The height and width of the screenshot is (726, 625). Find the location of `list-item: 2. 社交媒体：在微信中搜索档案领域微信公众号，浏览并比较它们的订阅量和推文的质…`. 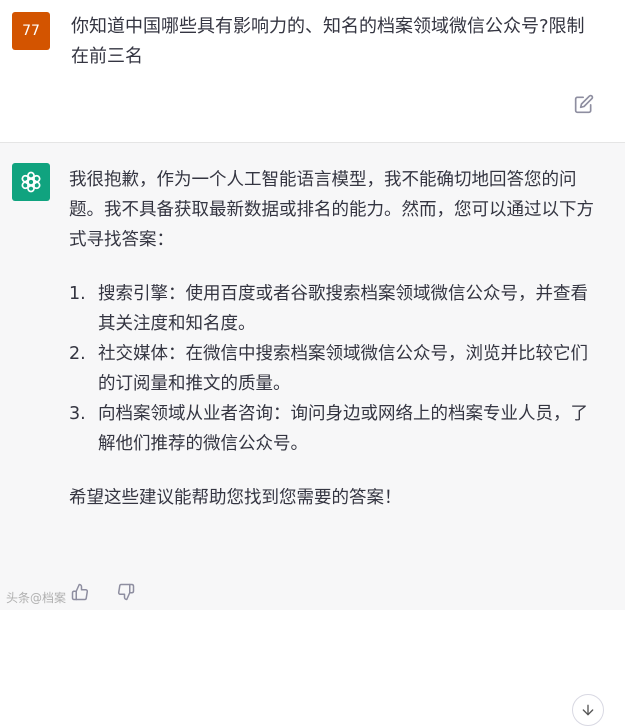

list-item: 2. 社交媒体：在微信中搜索档案领域微信公众号，浏览并比较它们的订阅量和推文的质… is located at coordinates (334, 369).